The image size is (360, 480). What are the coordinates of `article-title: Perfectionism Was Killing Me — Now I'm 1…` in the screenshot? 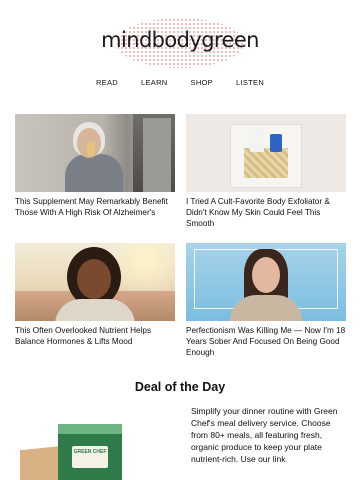 It's located at (267, 341).